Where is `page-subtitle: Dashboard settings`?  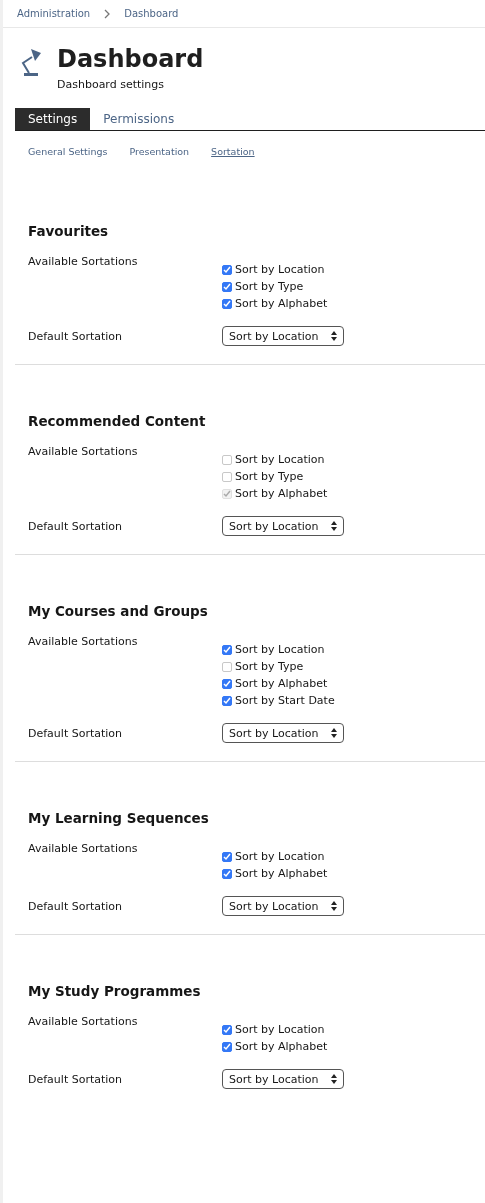 page-subtitle: Dashboard settings is located at coordinates (111, 84).